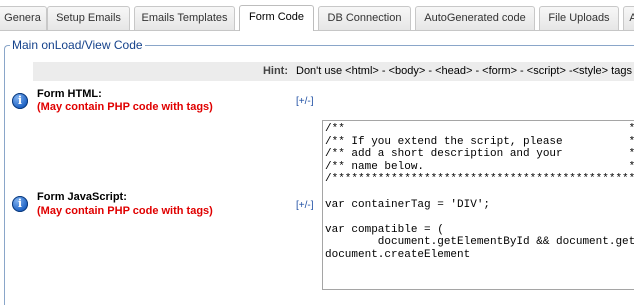  What do you see at coordinates (384, 229) in the screenshot?
I see `code-line: var compatible = (` at bounding box center [384, 229].